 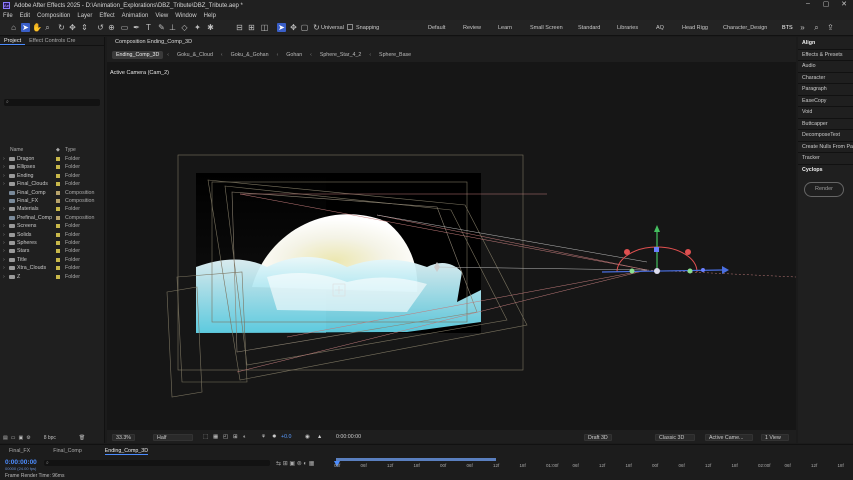 What do you see at coordinates (157, 463) in the screenshot?
I see `timeline-search-input: ⌕` at bounding box center [157, 463].